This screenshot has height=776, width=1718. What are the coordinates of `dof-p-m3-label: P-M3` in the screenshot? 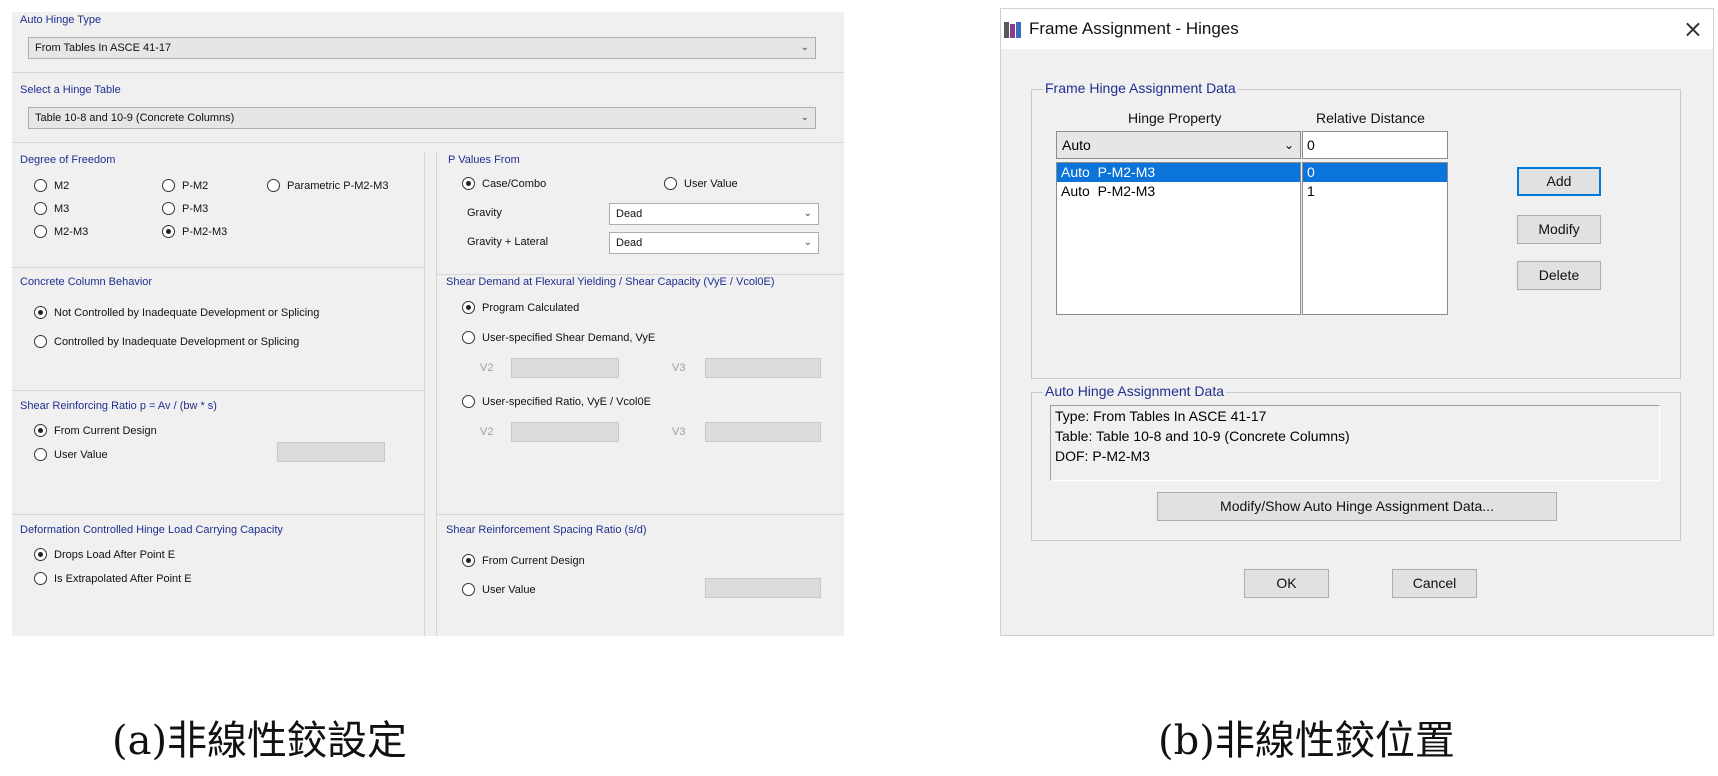 It's located at (195, 208).